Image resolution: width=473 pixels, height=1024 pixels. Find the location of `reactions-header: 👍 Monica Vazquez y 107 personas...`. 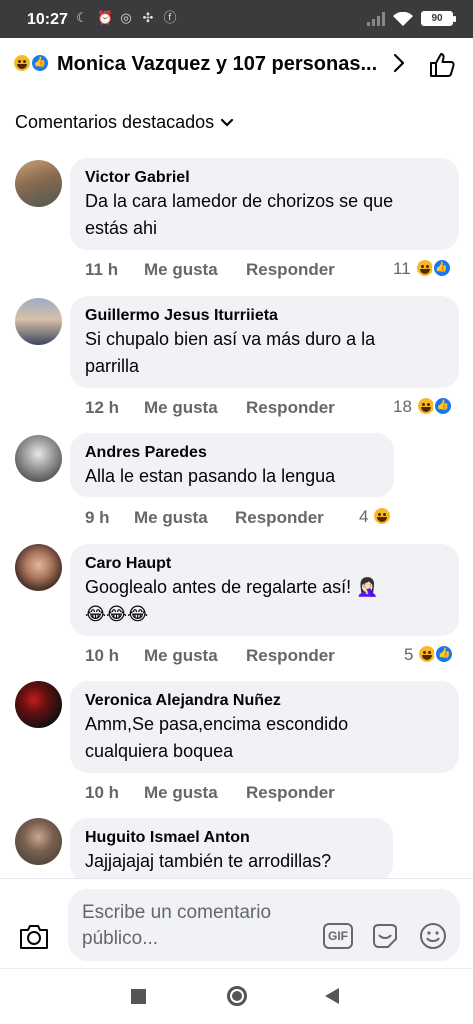

reactions-header: 👍 Monica Vazquez y 107 personas... is located at coordinates (236, 66).